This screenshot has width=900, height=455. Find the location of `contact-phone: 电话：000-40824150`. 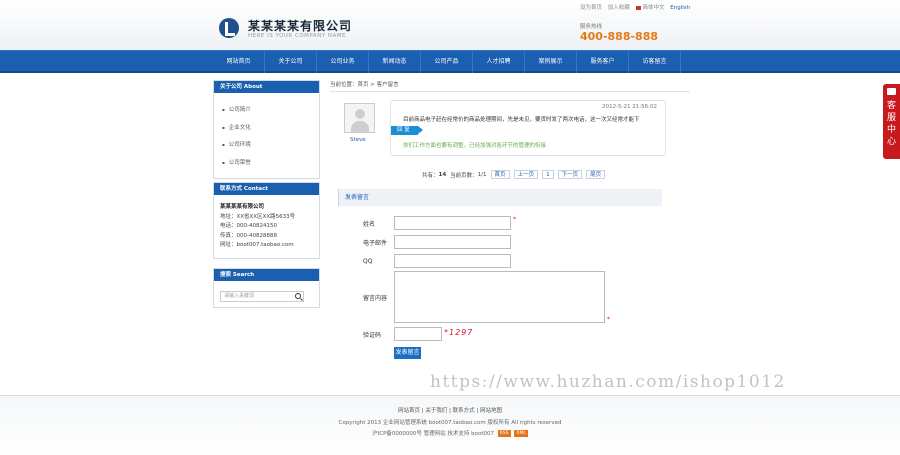

contact-phone: 电话：000-40824150 is located at coordinates (248, 226).